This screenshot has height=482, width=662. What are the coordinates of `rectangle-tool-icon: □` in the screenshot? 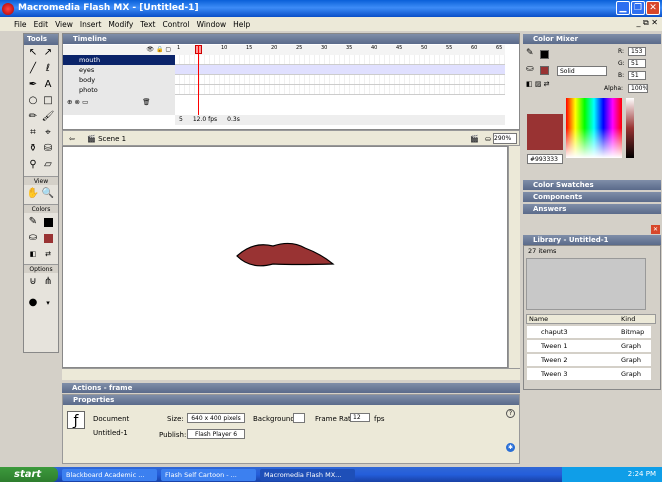 It's located at (48, 101).